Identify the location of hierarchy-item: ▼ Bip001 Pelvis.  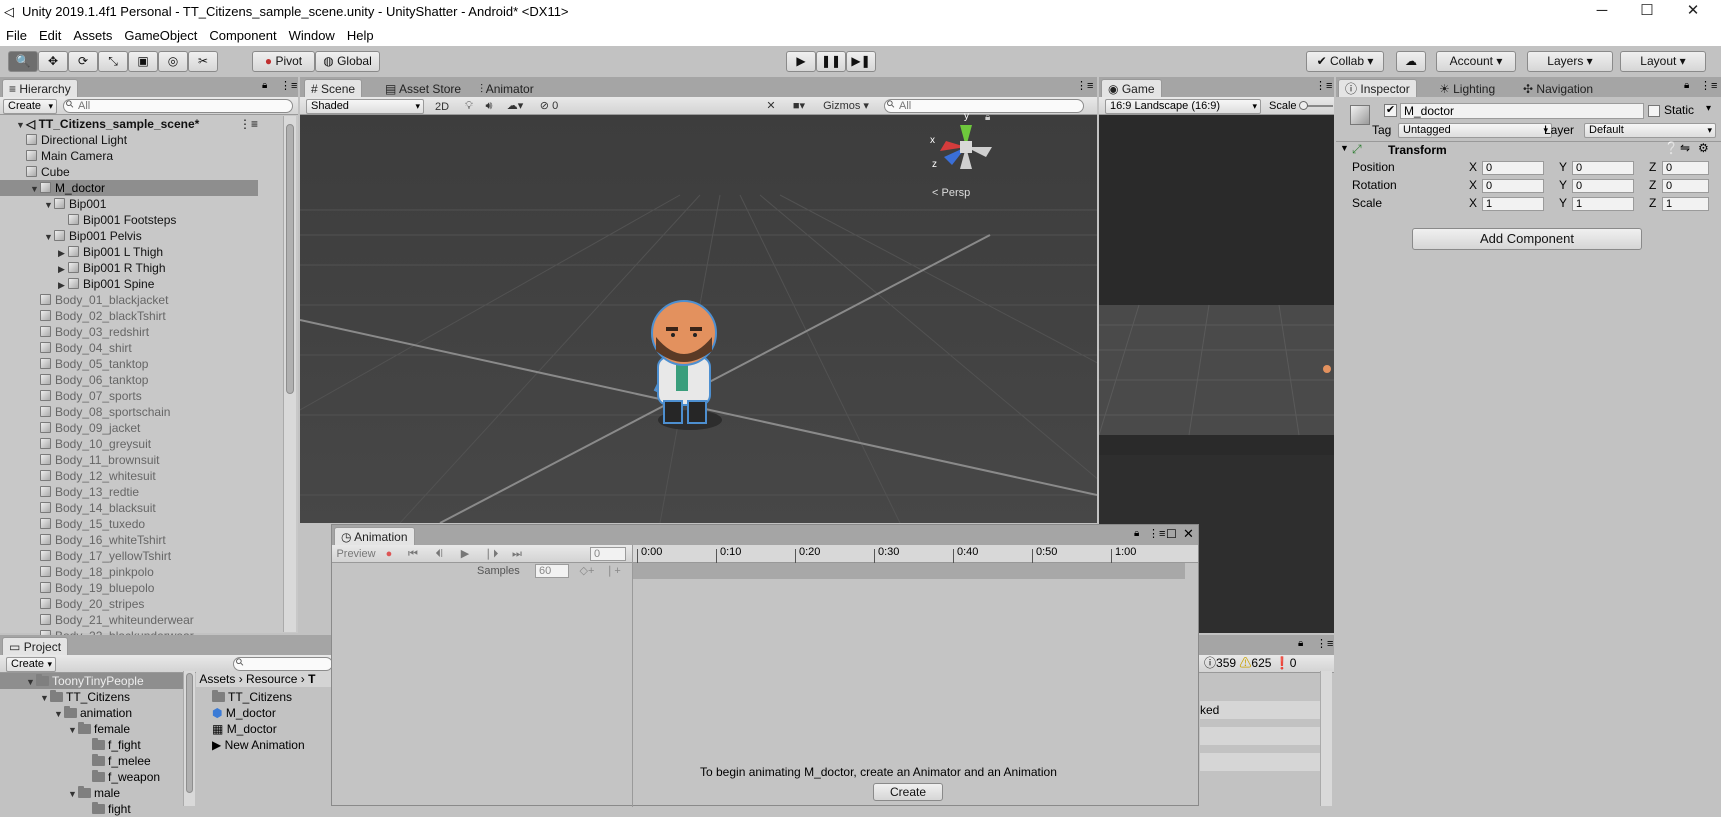
(129, 236).